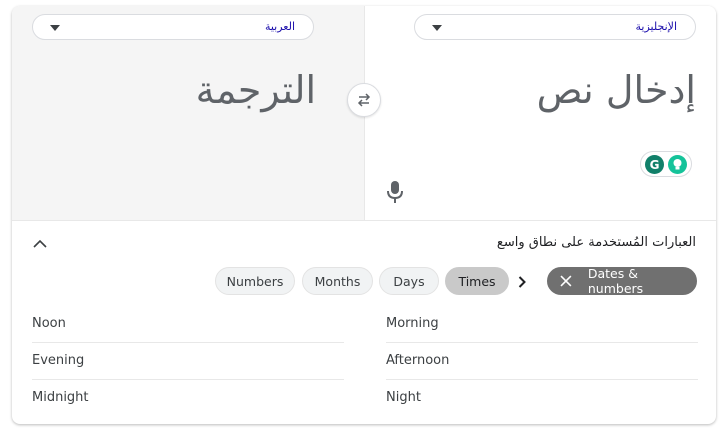  I want to click on chevron-right-icon, so click(522, 282).